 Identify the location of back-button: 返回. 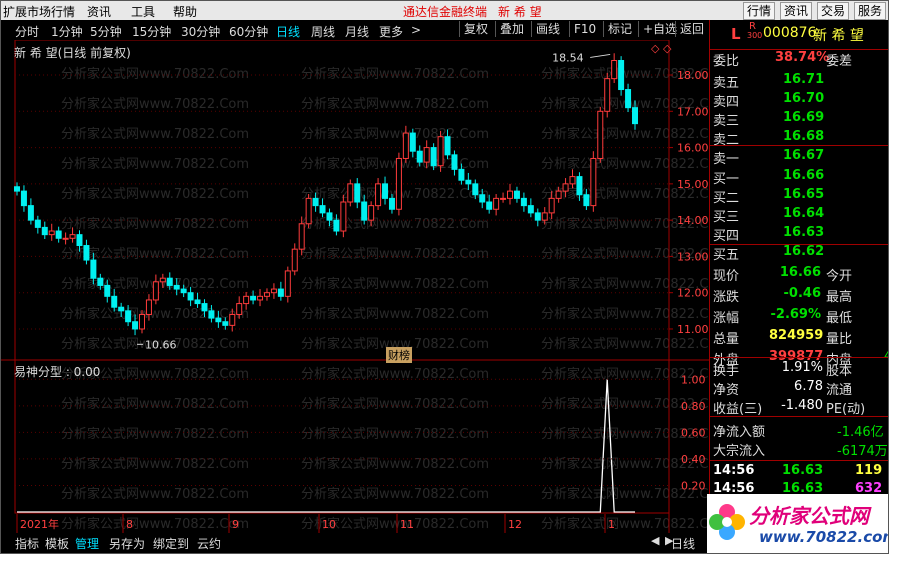
(691, 29).